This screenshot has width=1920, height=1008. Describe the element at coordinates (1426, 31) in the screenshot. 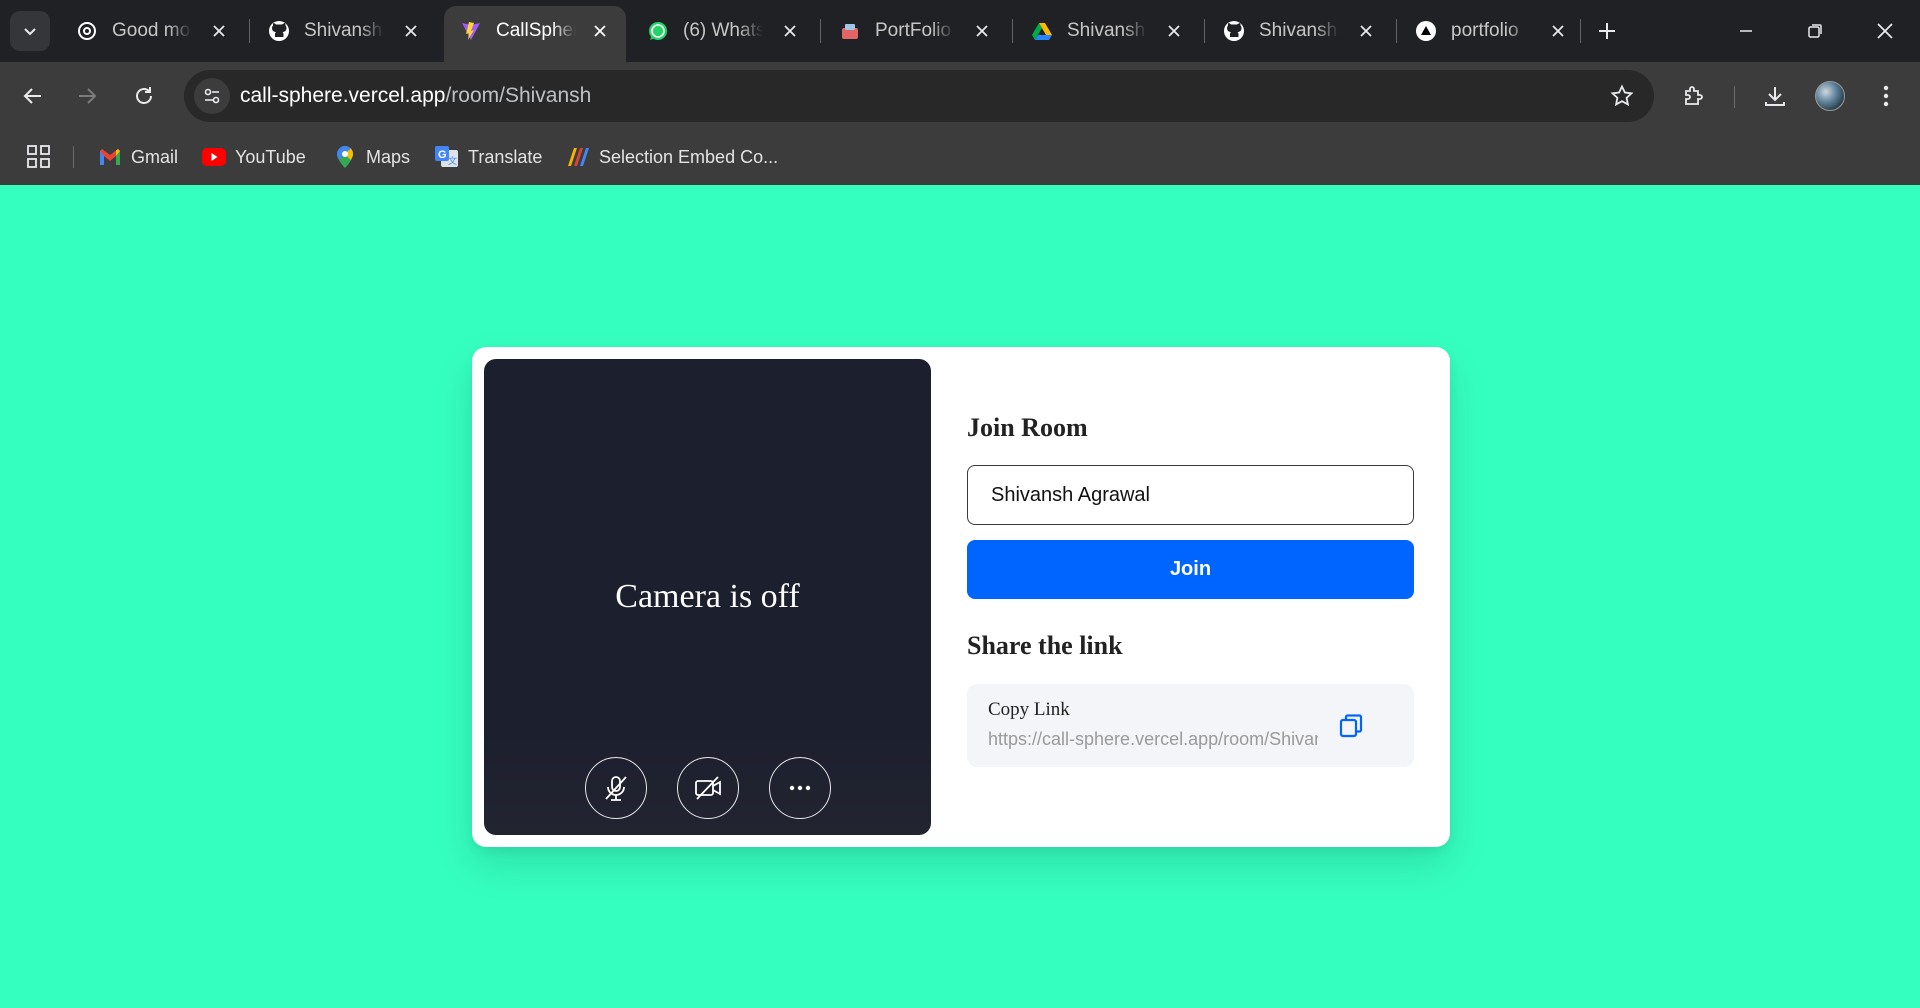

I see `vercel-icon` at that location.